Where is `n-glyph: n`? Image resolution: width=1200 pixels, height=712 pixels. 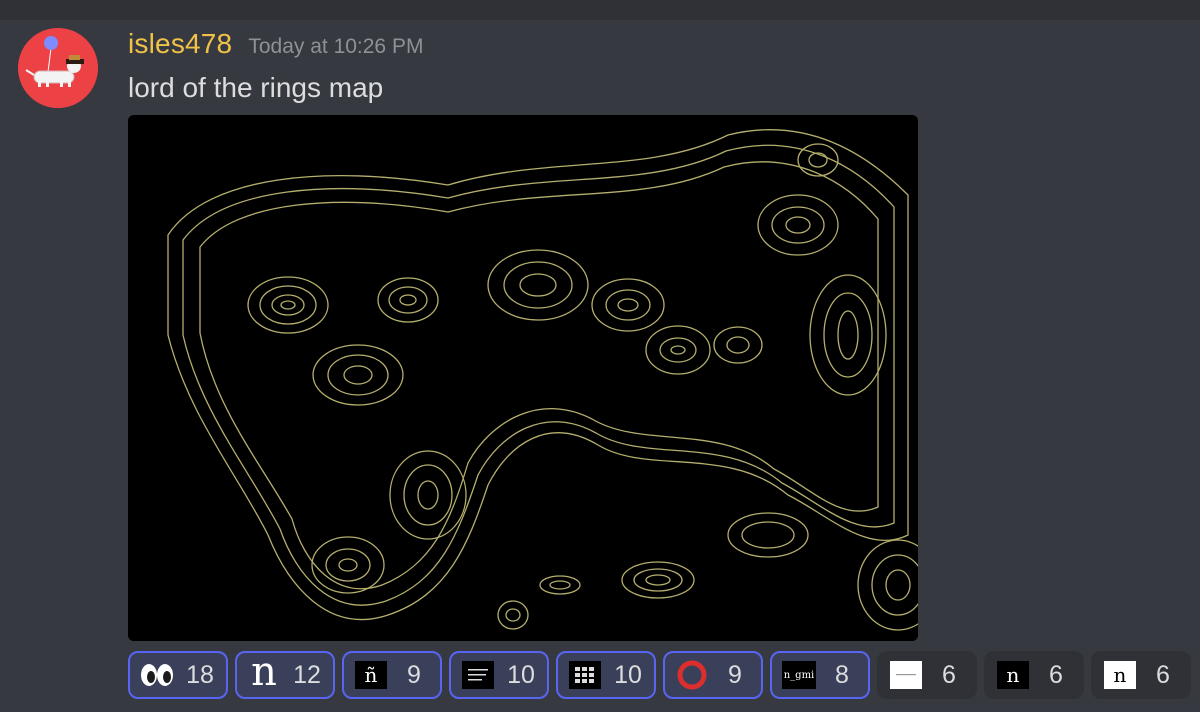
n-glyph: n is located at coordinates (264, 672).